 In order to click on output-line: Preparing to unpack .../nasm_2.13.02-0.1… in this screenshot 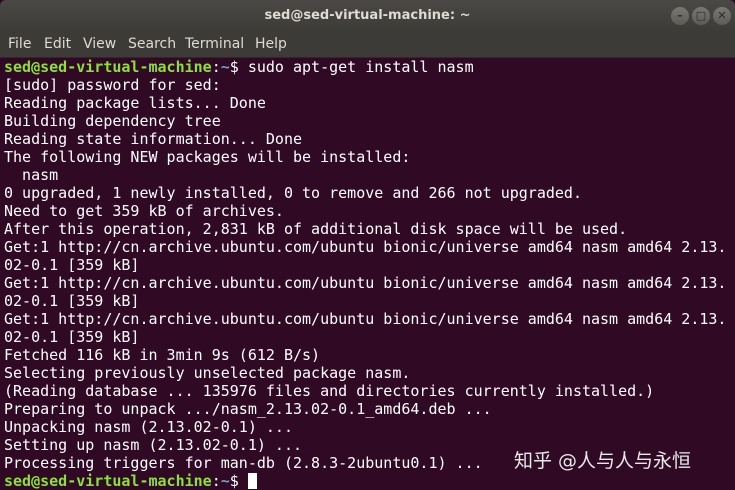, I will do `click(248, 409)`.